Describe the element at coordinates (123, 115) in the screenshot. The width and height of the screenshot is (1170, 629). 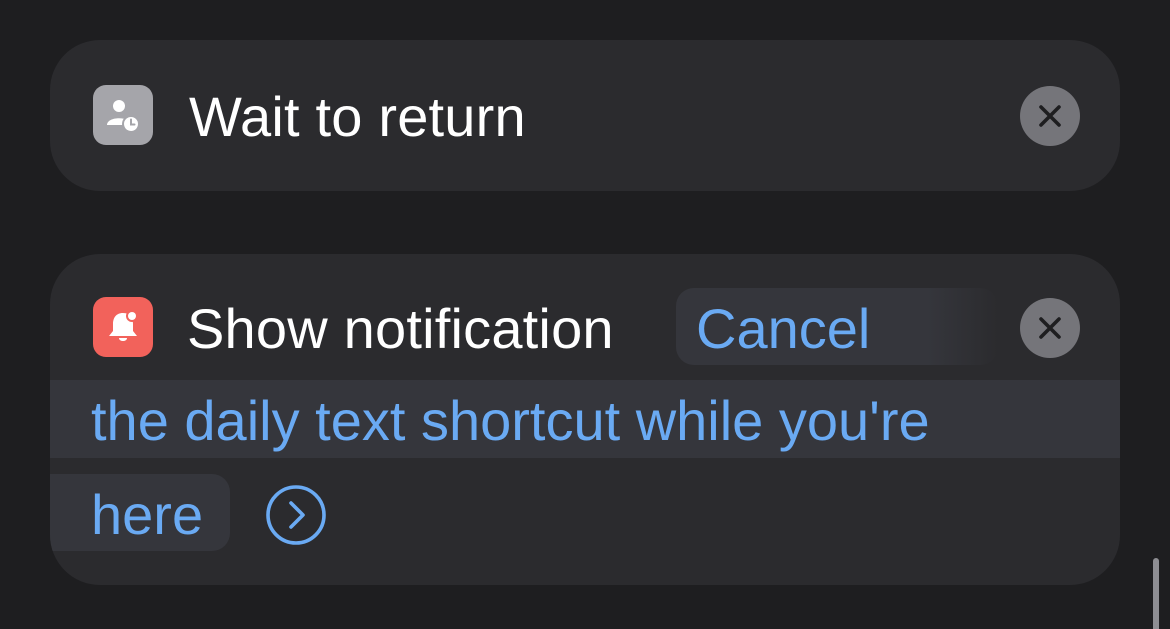
I see `person-clock-icon` at that location.